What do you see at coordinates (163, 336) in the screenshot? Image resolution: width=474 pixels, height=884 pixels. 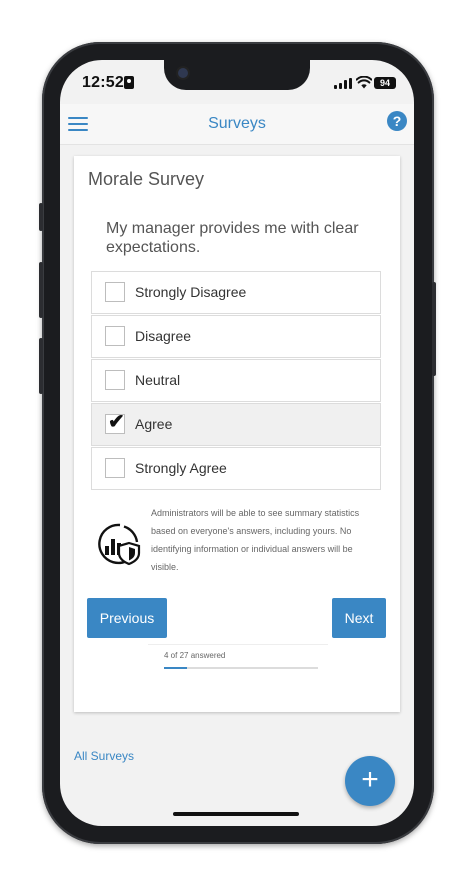 I see `option-label: Disagree` at bounding box center [163, 336].